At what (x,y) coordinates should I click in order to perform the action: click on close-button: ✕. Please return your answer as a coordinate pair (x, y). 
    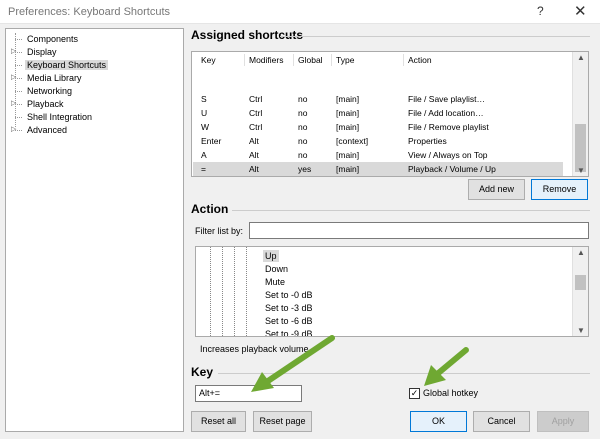
    Looking at the image, I should click on (580, 11).